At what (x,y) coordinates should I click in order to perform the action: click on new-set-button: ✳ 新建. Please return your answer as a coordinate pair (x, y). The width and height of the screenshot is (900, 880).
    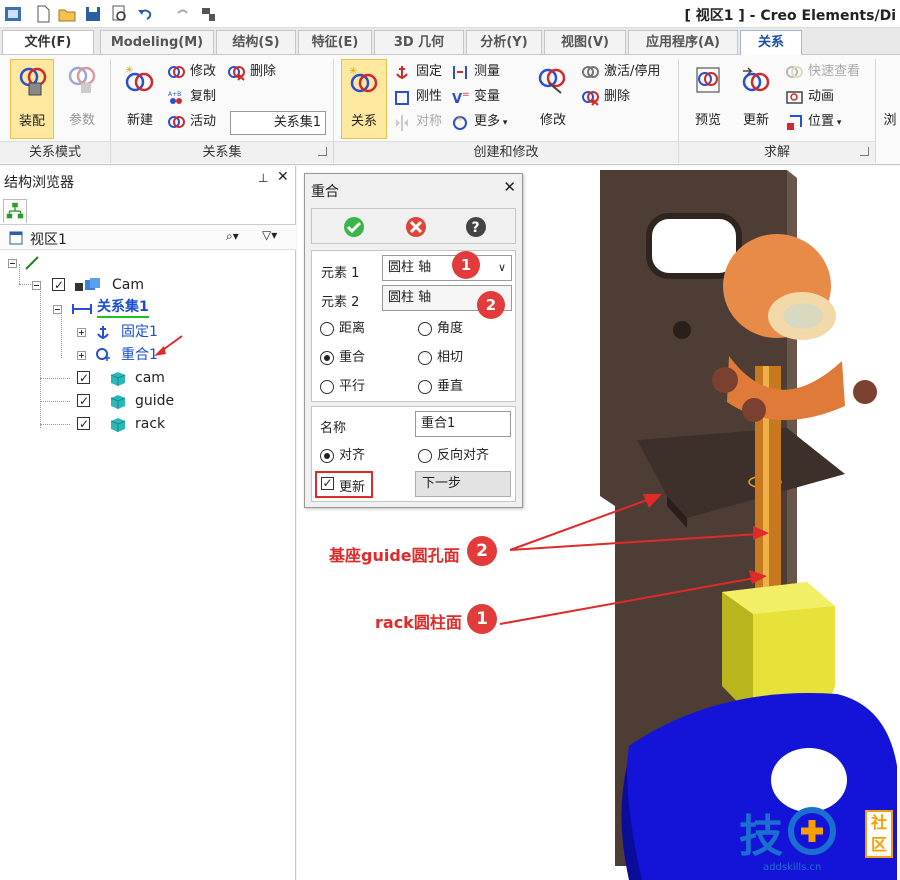
    Looking at the image, I should click on (140, 99).